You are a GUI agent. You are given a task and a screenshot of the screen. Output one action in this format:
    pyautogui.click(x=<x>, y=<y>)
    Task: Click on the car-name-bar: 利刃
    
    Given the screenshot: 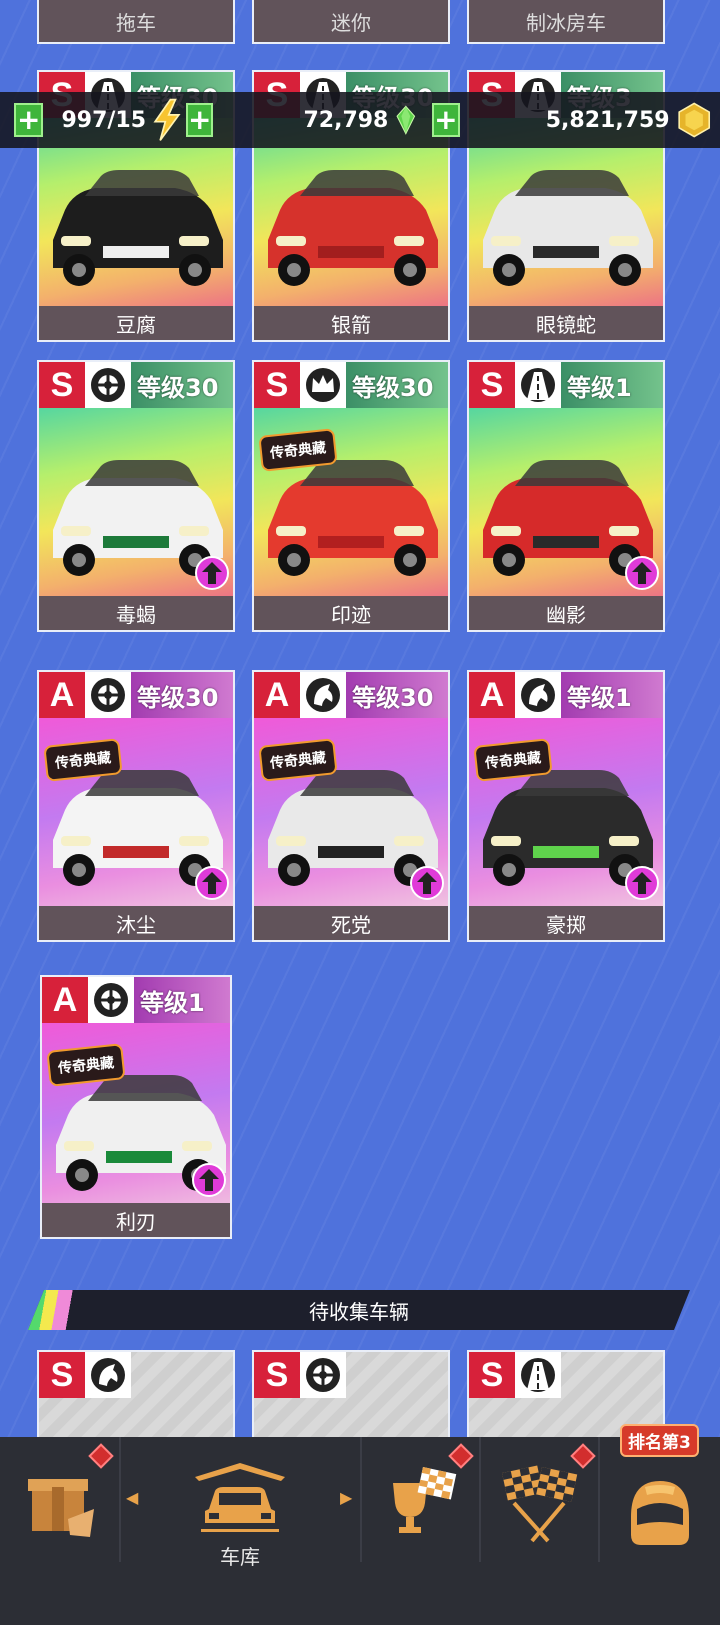 What is the action you would take?
    pyautogui.click(x=136, y=1220)
    